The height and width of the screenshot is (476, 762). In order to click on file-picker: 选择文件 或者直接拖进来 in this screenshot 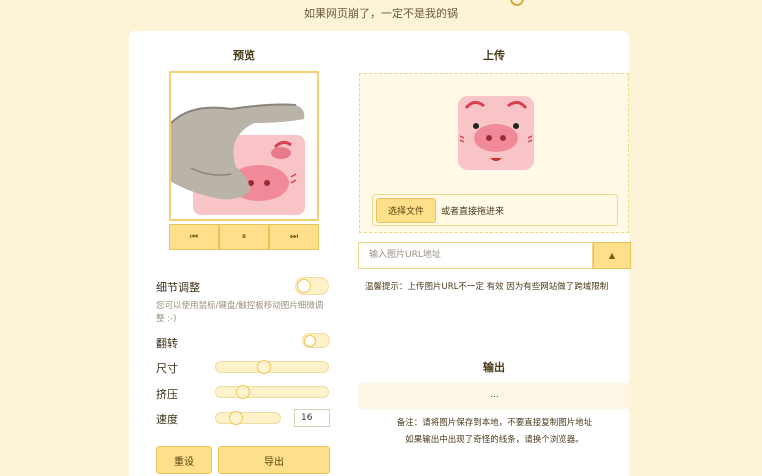, I will do `click(495, 210)`.